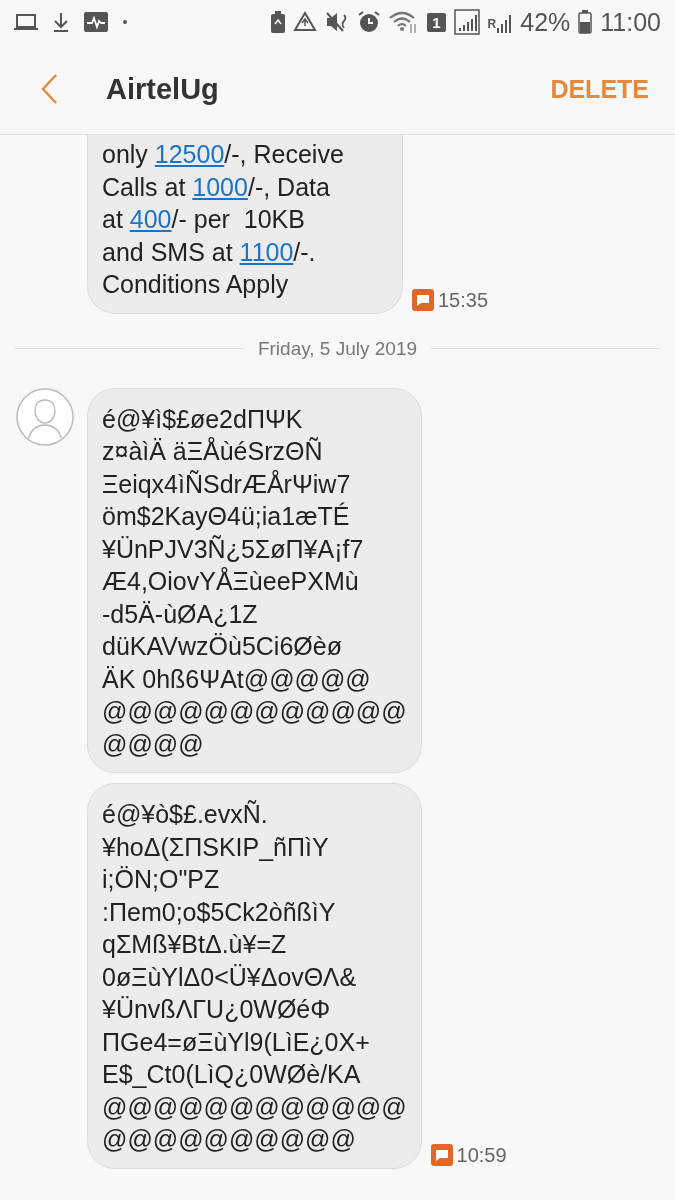 This screenshot has height=1200, width=675. I want to click on laptop-icon, so click(26, 22).